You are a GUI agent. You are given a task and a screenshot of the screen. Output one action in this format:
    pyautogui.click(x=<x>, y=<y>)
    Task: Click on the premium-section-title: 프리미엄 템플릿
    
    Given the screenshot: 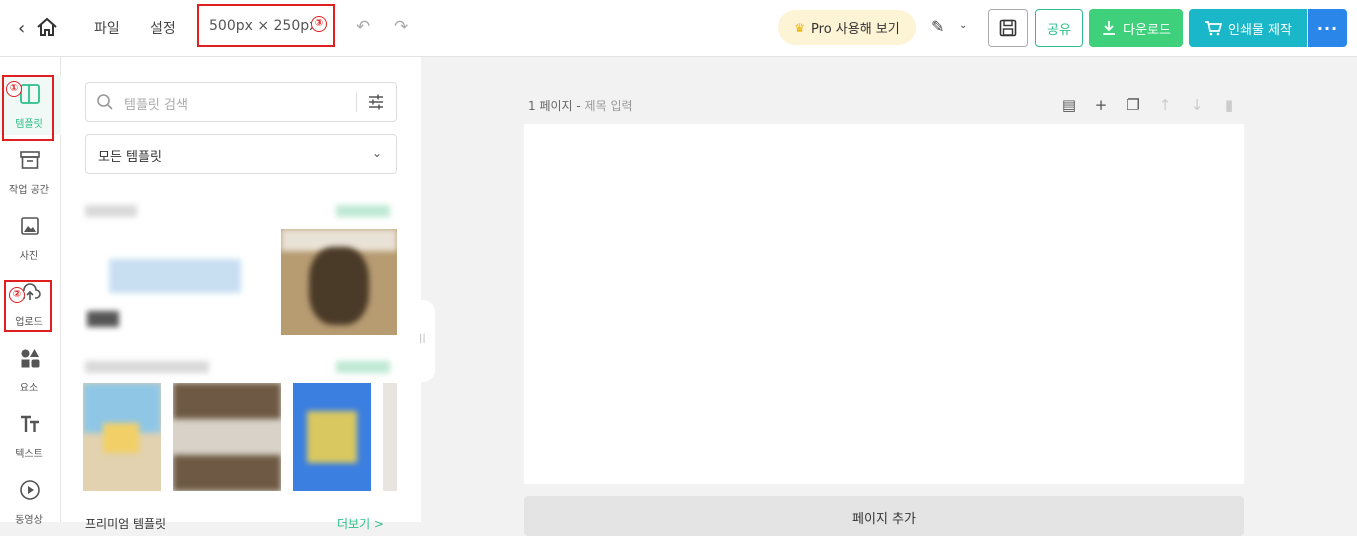 What is the action you would take?
    pyautogui.click(x=126, y=524)
    